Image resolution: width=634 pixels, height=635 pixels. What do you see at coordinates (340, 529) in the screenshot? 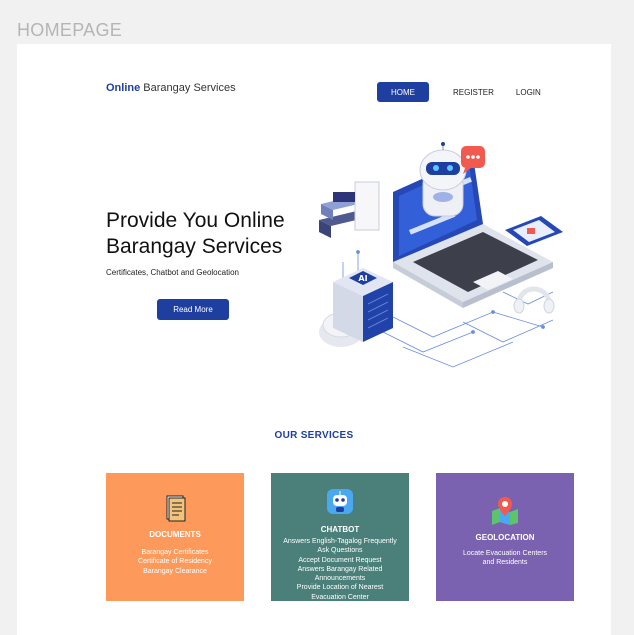
I see `chatbot-title: CHATBOT` at bounding box center [340, 529].